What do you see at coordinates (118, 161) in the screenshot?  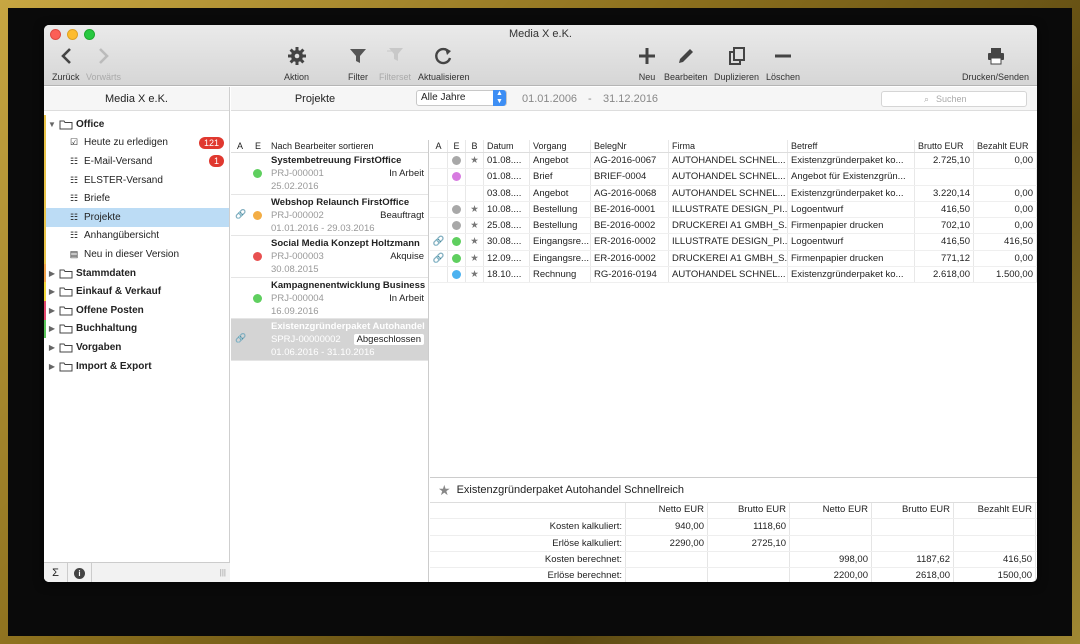 I see `sidebar-item-label: E-Mail-Versand` at bounding box center [118, 161].